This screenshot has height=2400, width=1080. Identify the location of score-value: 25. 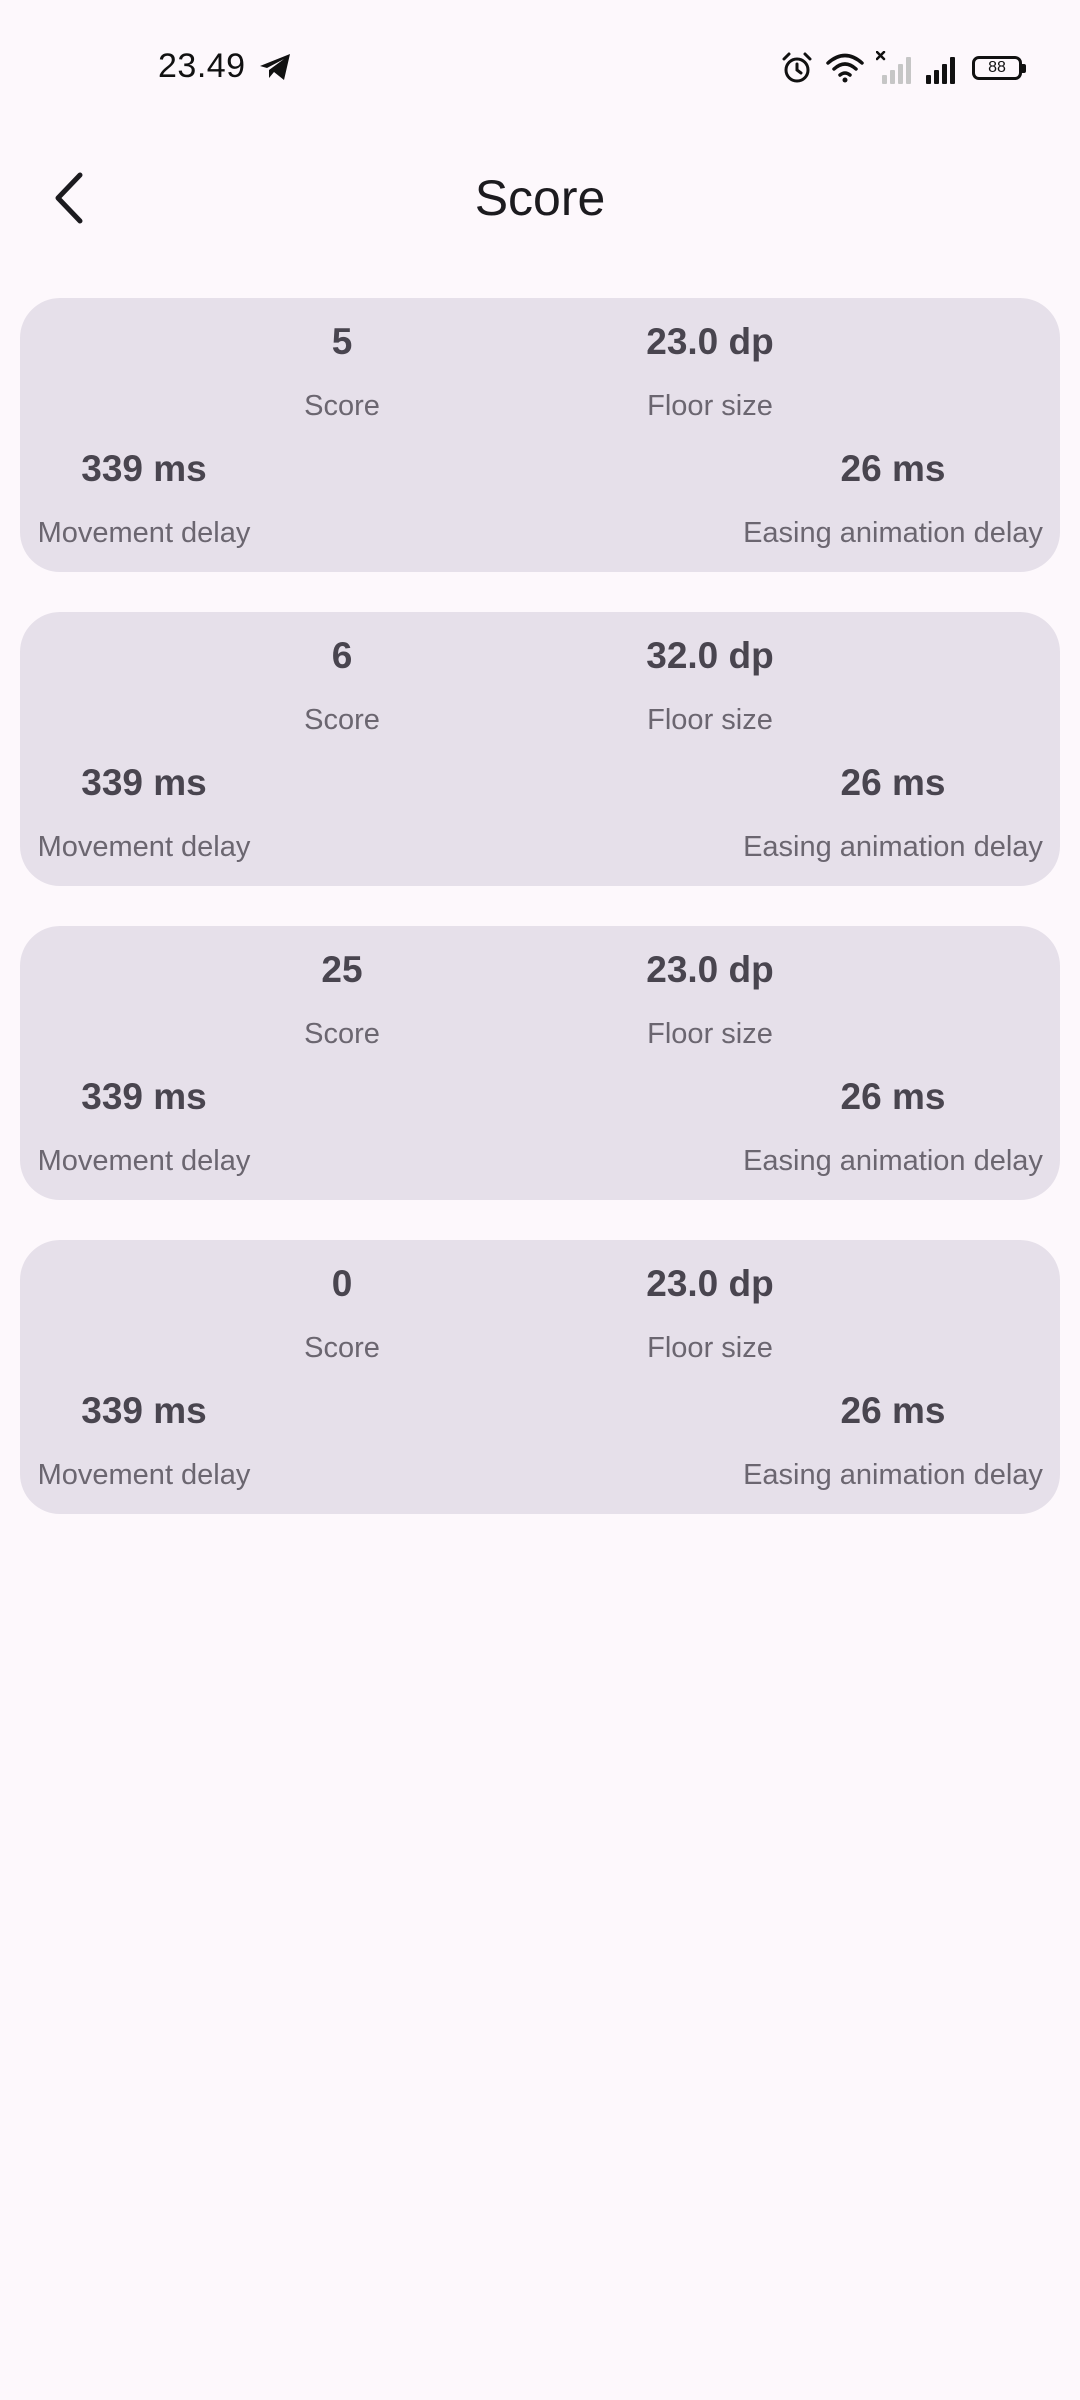
(342, 969).